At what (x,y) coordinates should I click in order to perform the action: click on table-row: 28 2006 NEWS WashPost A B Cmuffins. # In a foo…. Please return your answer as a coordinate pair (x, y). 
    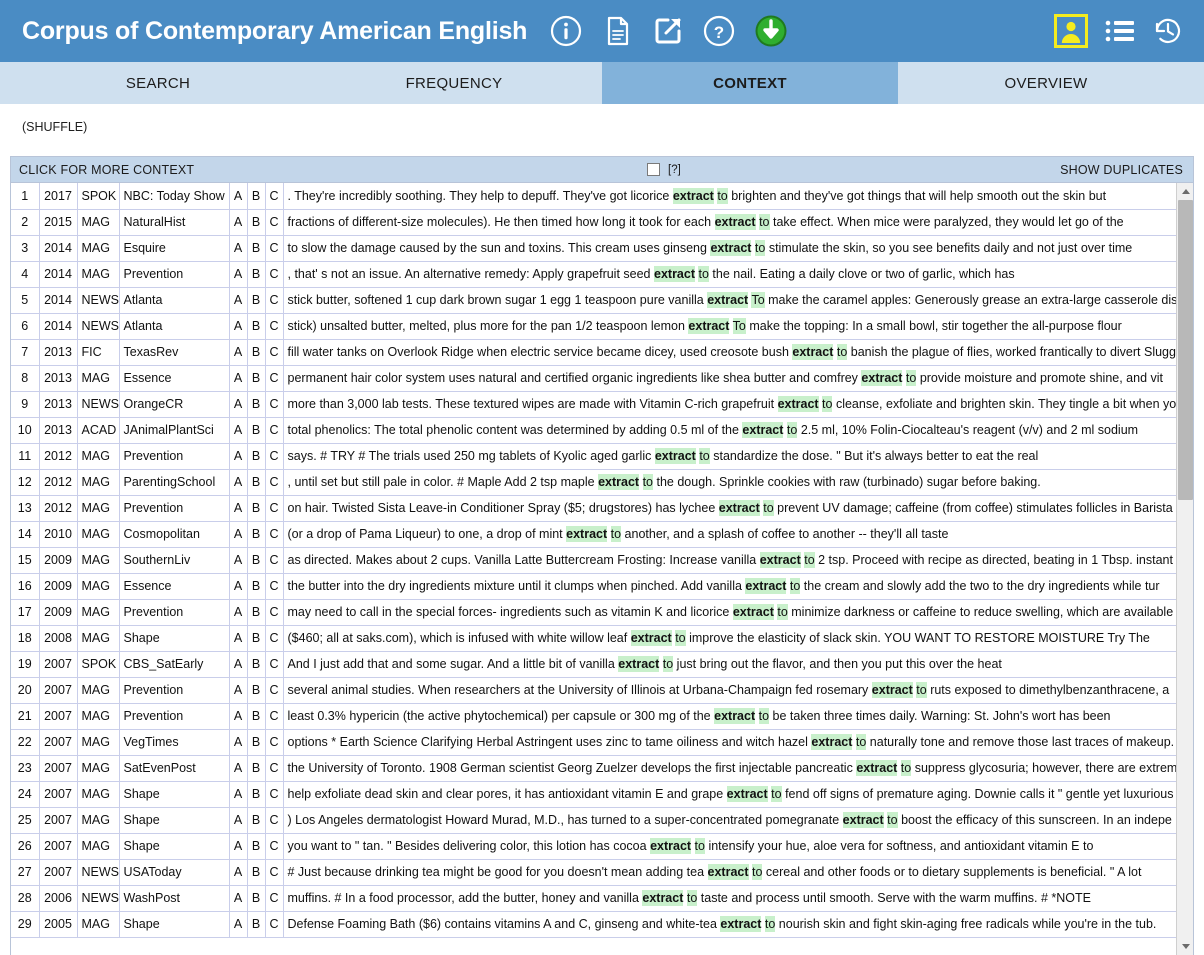
    Looking at the image, I should click on (602, 898).